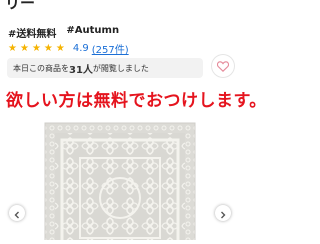  I want to click on promo-banner: 欲しい方は無料でおつけします。, so click(136, 101).